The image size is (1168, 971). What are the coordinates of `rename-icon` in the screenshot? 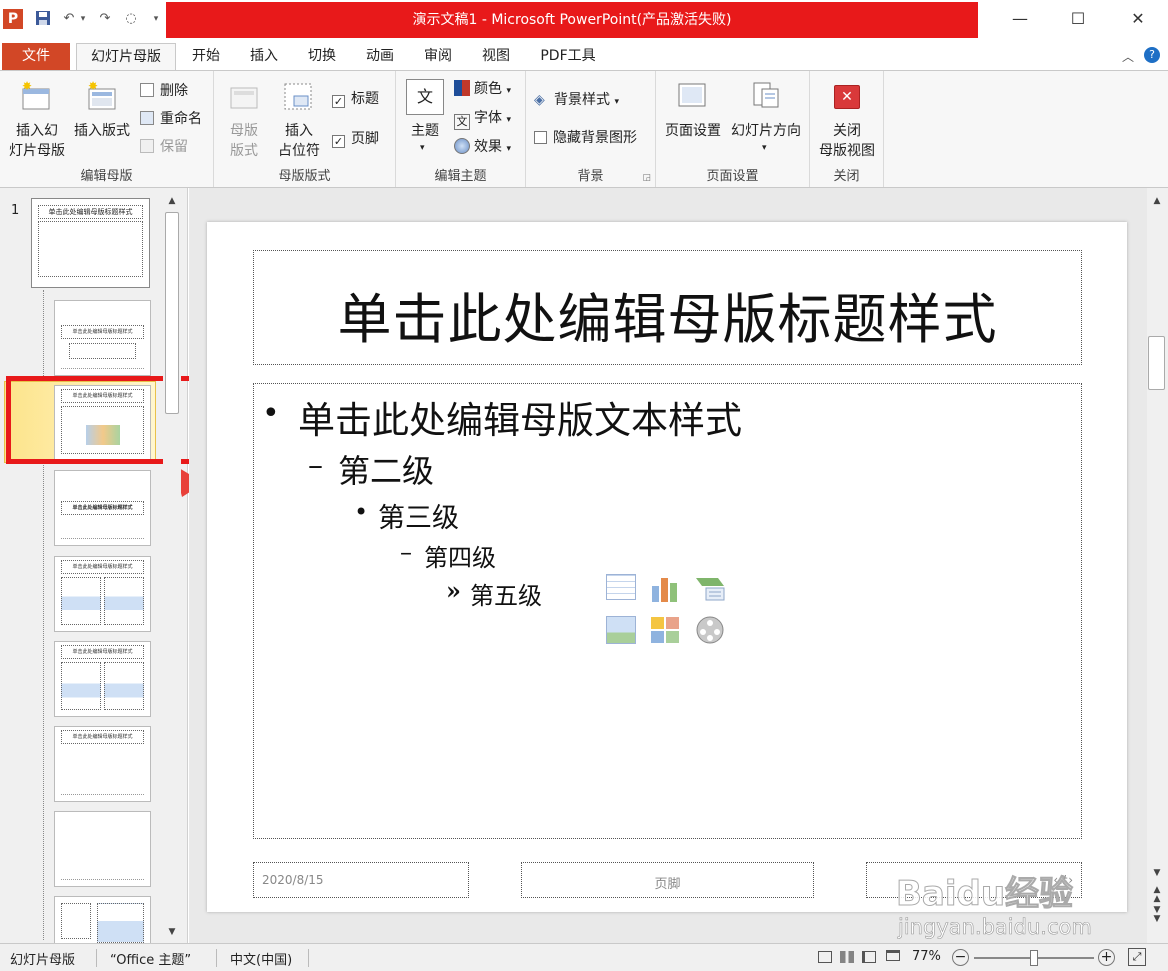 It's located at (147, 118).